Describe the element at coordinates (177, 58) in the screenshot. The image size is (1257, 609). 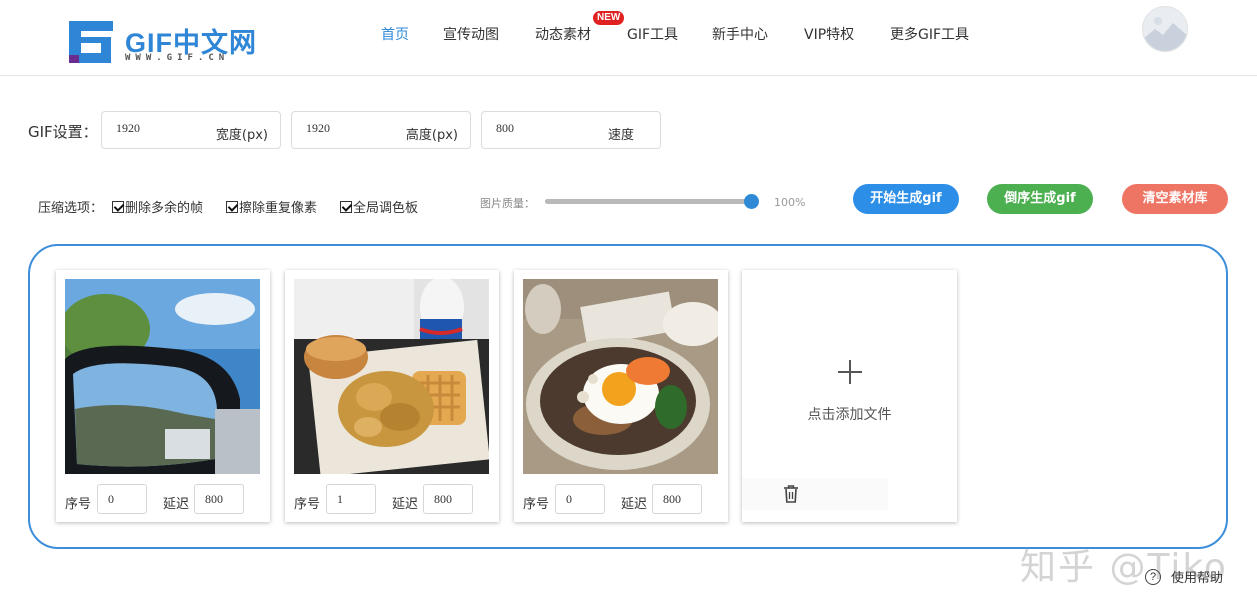
I see `logo-subtext: WWW.GIF.CN` at that location.